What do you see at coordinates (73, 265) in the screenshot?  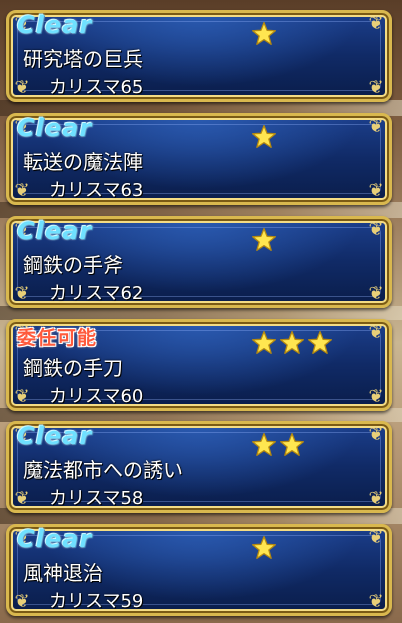 I see `mission-title: 鋼鉄の手斧` at bounding box center [73, 265].